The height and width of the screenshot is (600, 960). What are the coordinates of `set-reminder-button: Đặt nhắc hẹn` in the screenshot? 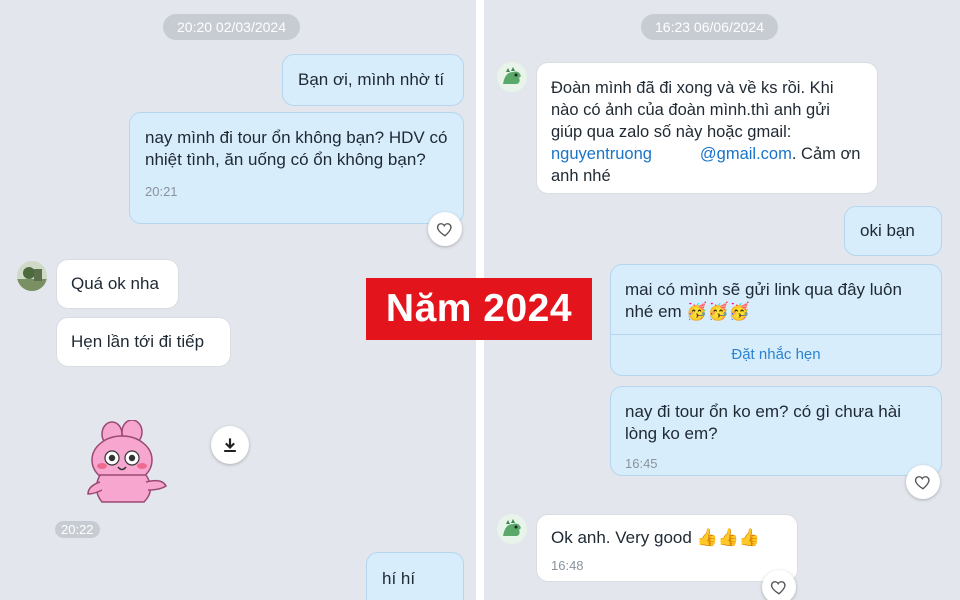 It's located at (776, 354).